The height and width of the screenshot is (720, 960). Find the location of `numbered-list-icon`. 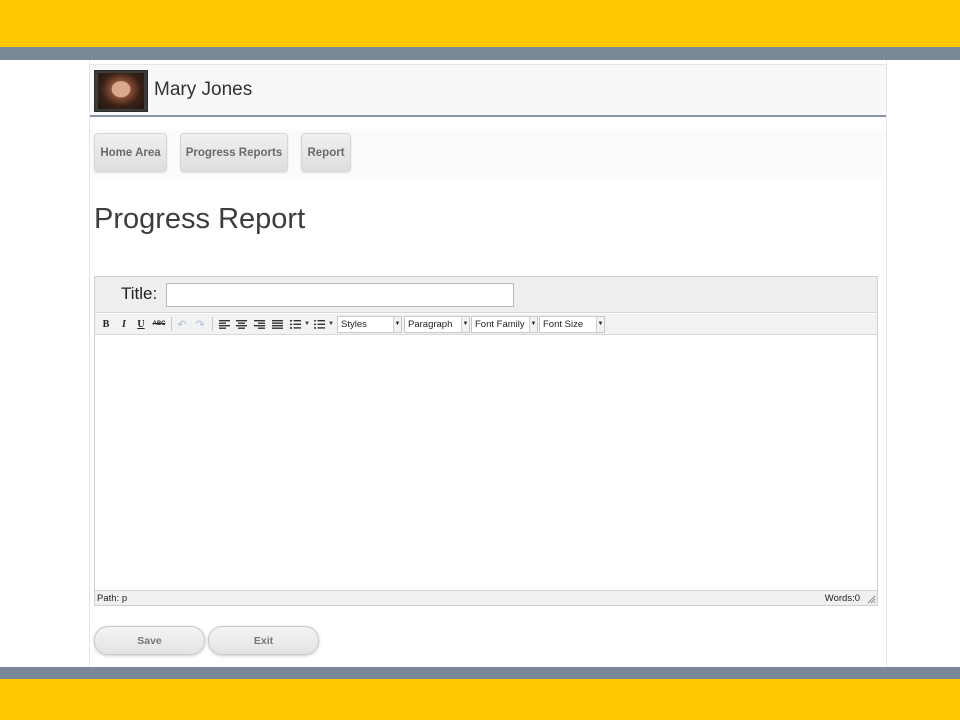

numbered-list-icon is located at coordinates (295, 324).